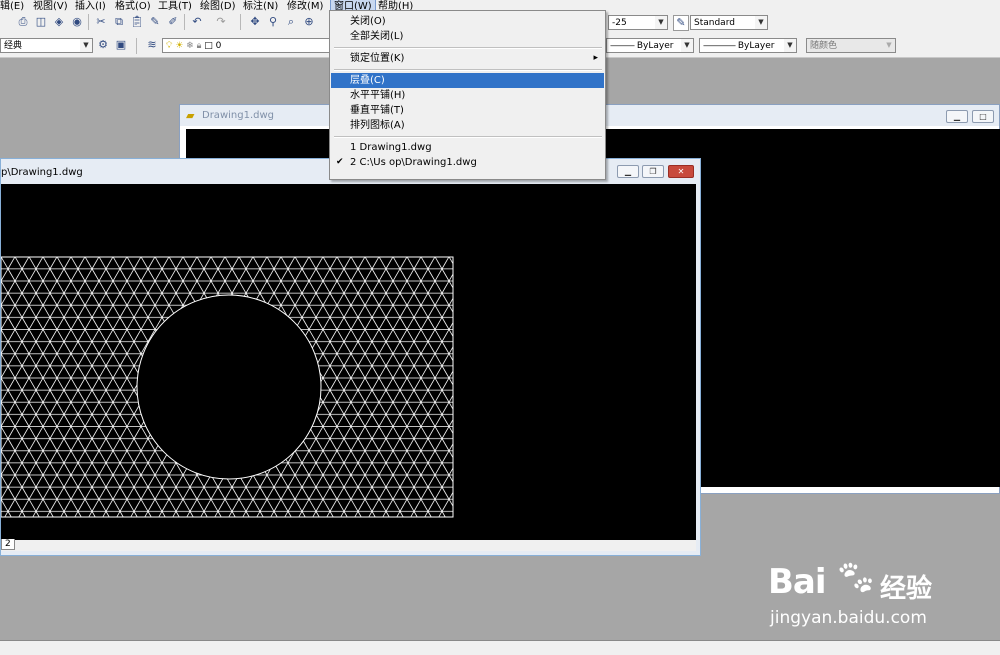 The image size is (1000, 655). Describe the element at coordinates (218, 46) in the screenshot. I see `layer-value: 0` at that location.